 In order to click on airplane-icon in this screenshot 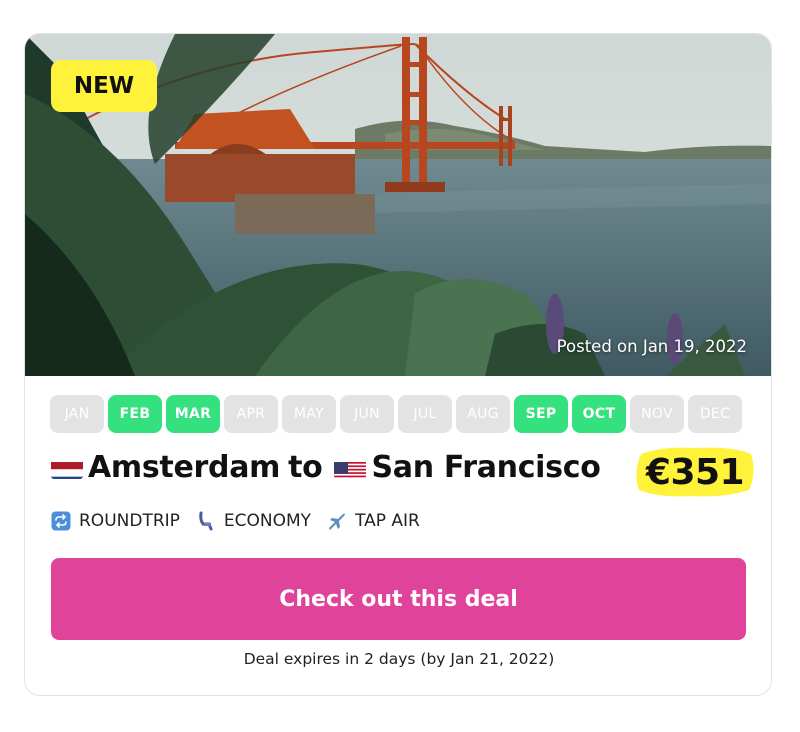, I will do `click(337, 521)`.